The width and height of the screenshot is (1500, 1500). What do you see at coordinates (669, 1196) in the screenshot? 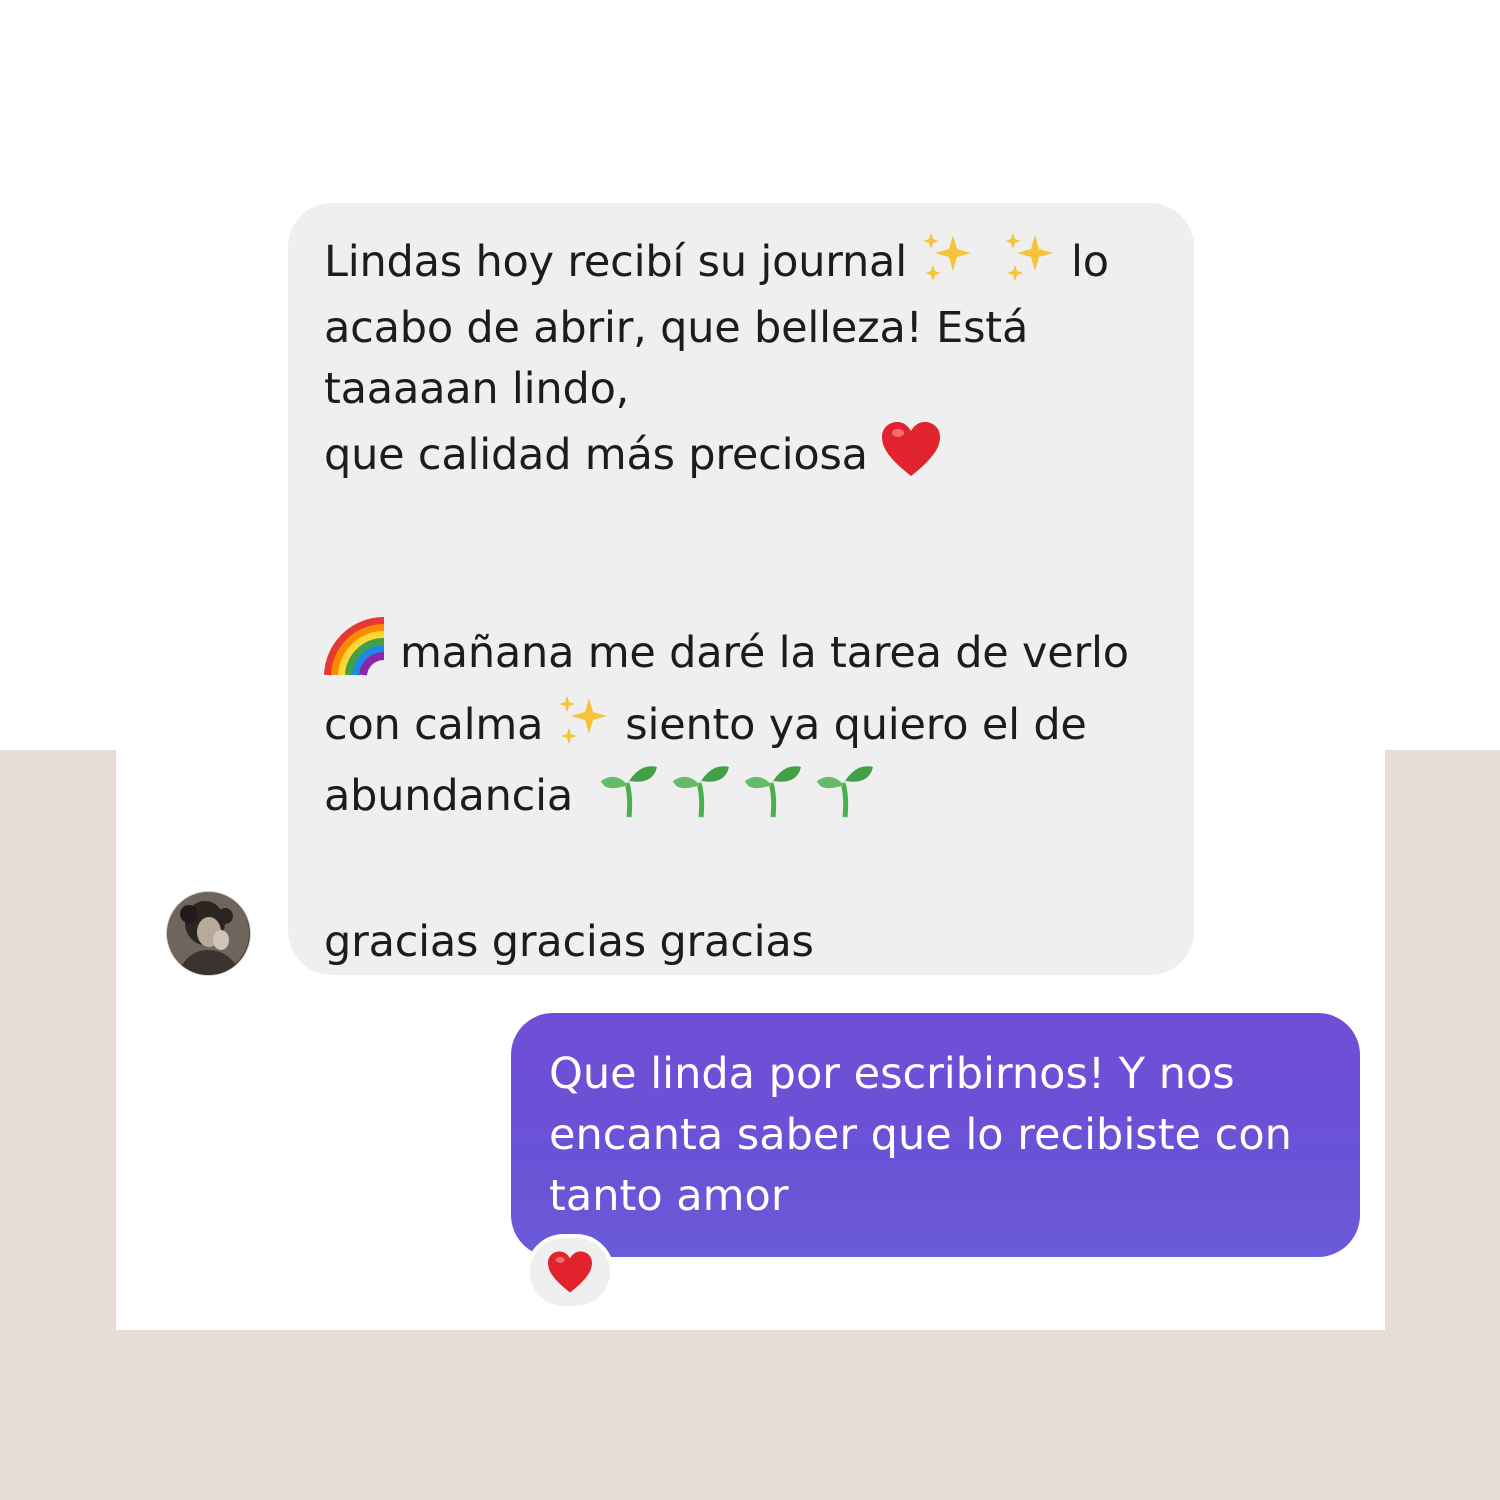
I see `message-line: tanto amor` at bounding box center [669, 1196].